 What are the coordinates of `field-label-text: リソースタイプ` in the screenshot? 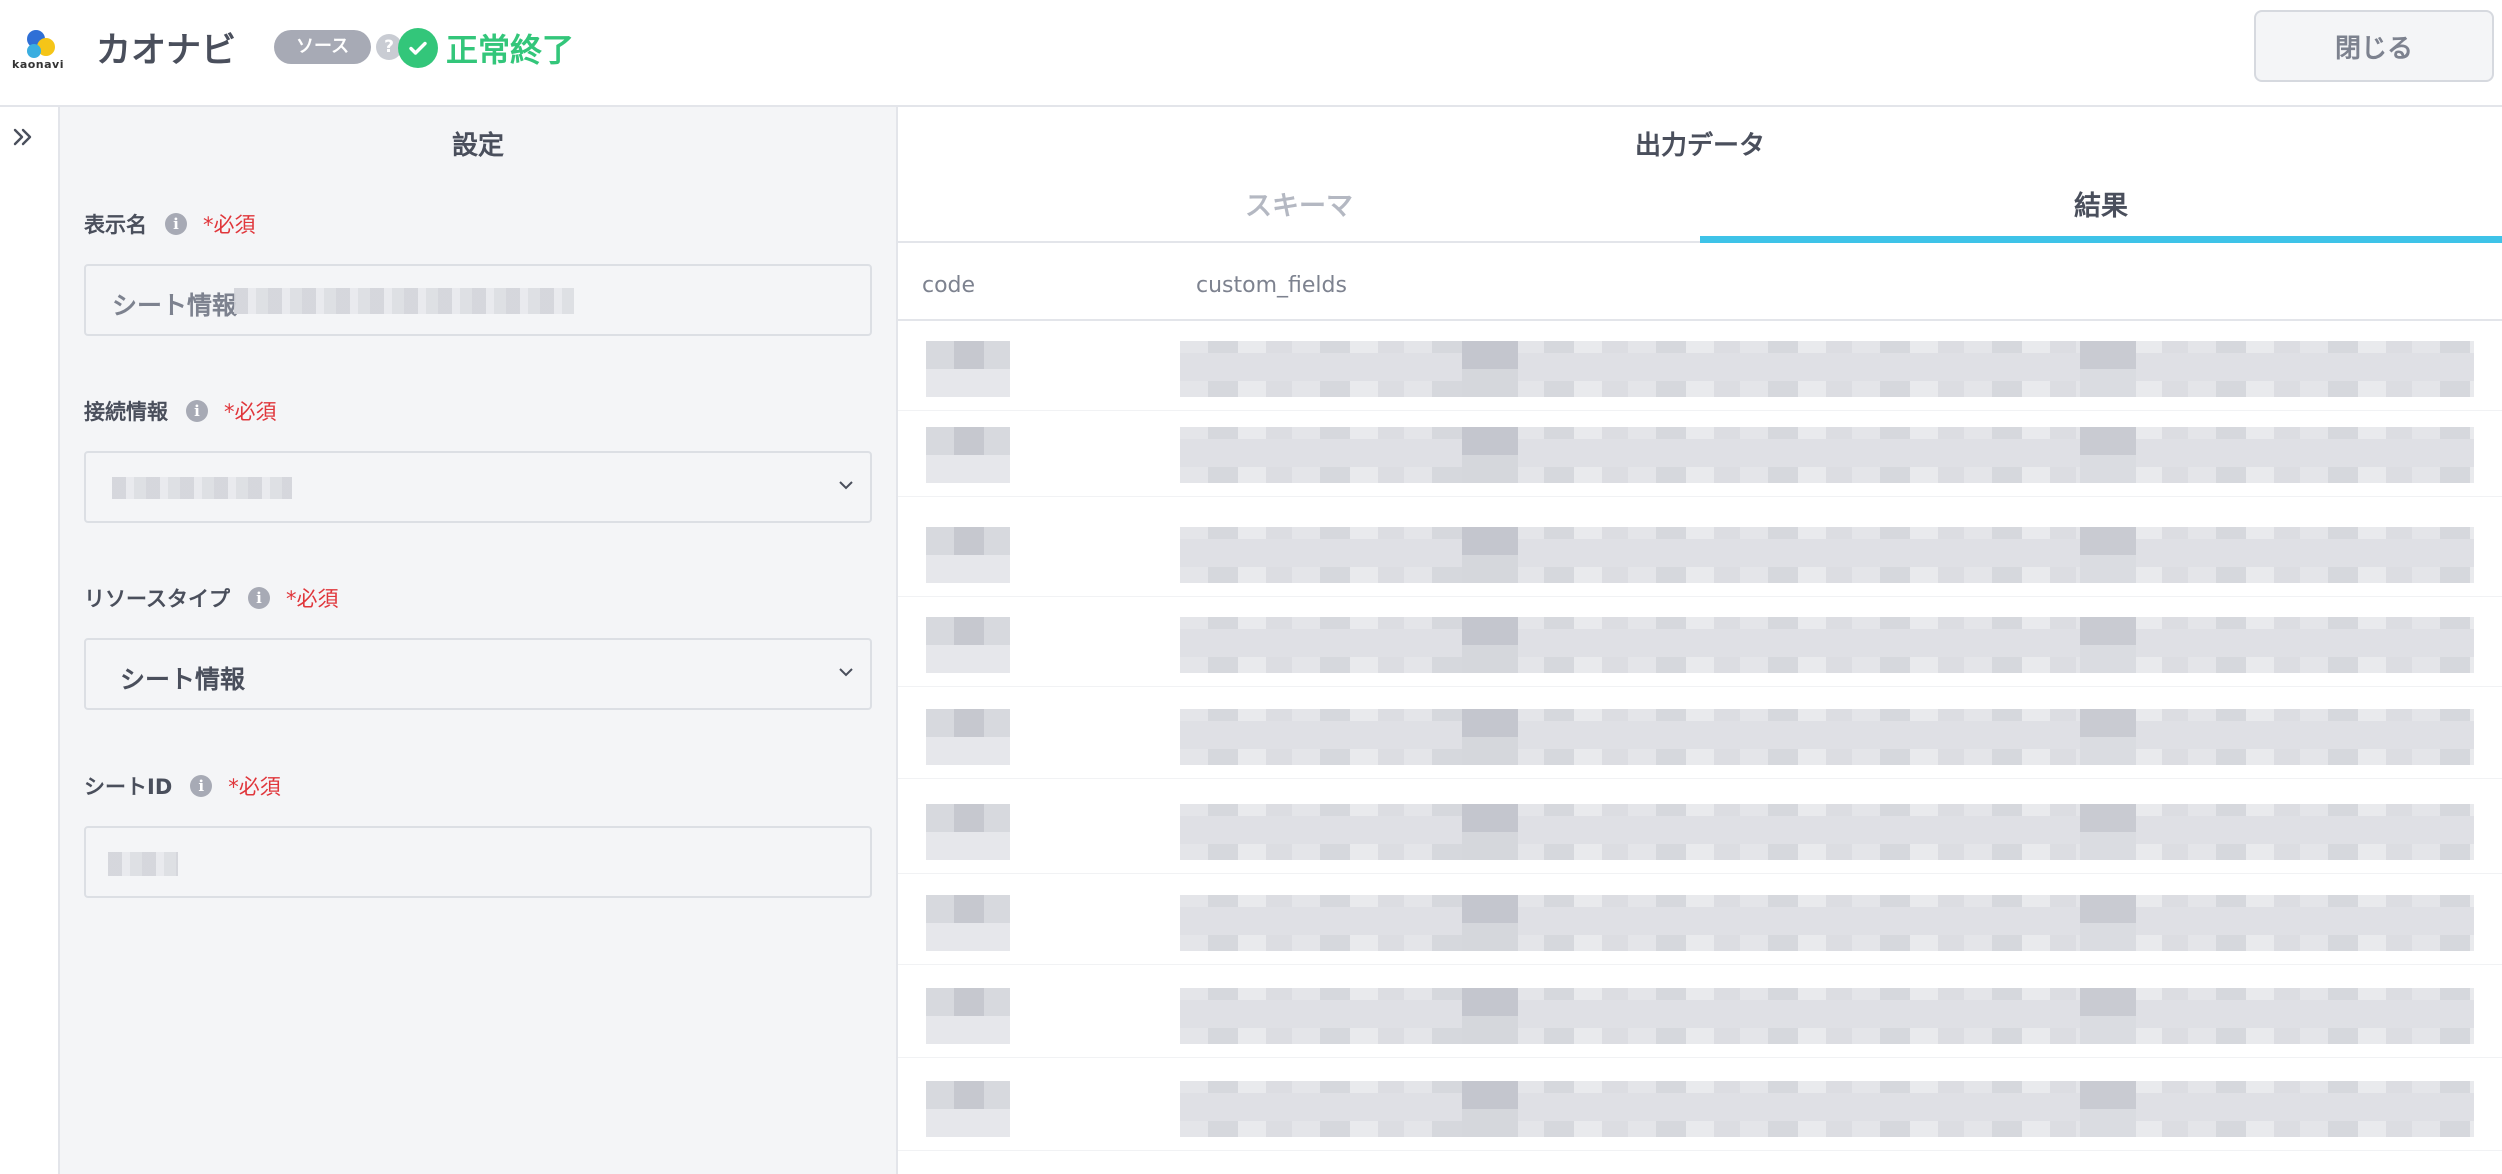 It's located at (157, 599).